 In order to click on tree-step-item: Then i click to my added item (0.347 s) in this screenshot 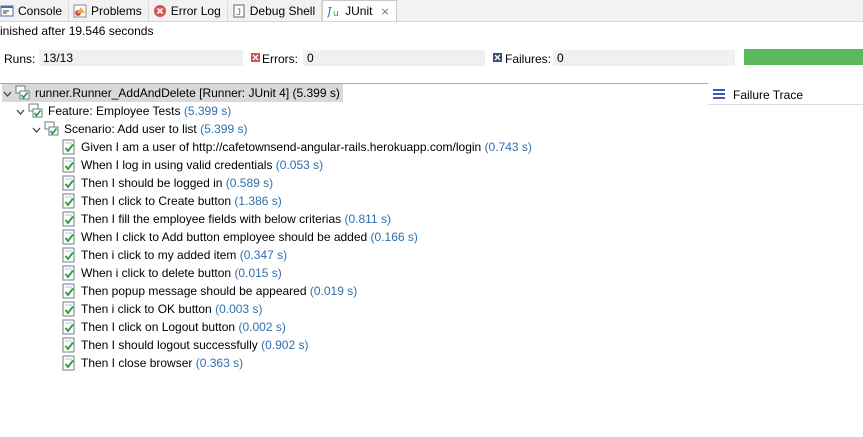, I will do `click(174, 255)`.